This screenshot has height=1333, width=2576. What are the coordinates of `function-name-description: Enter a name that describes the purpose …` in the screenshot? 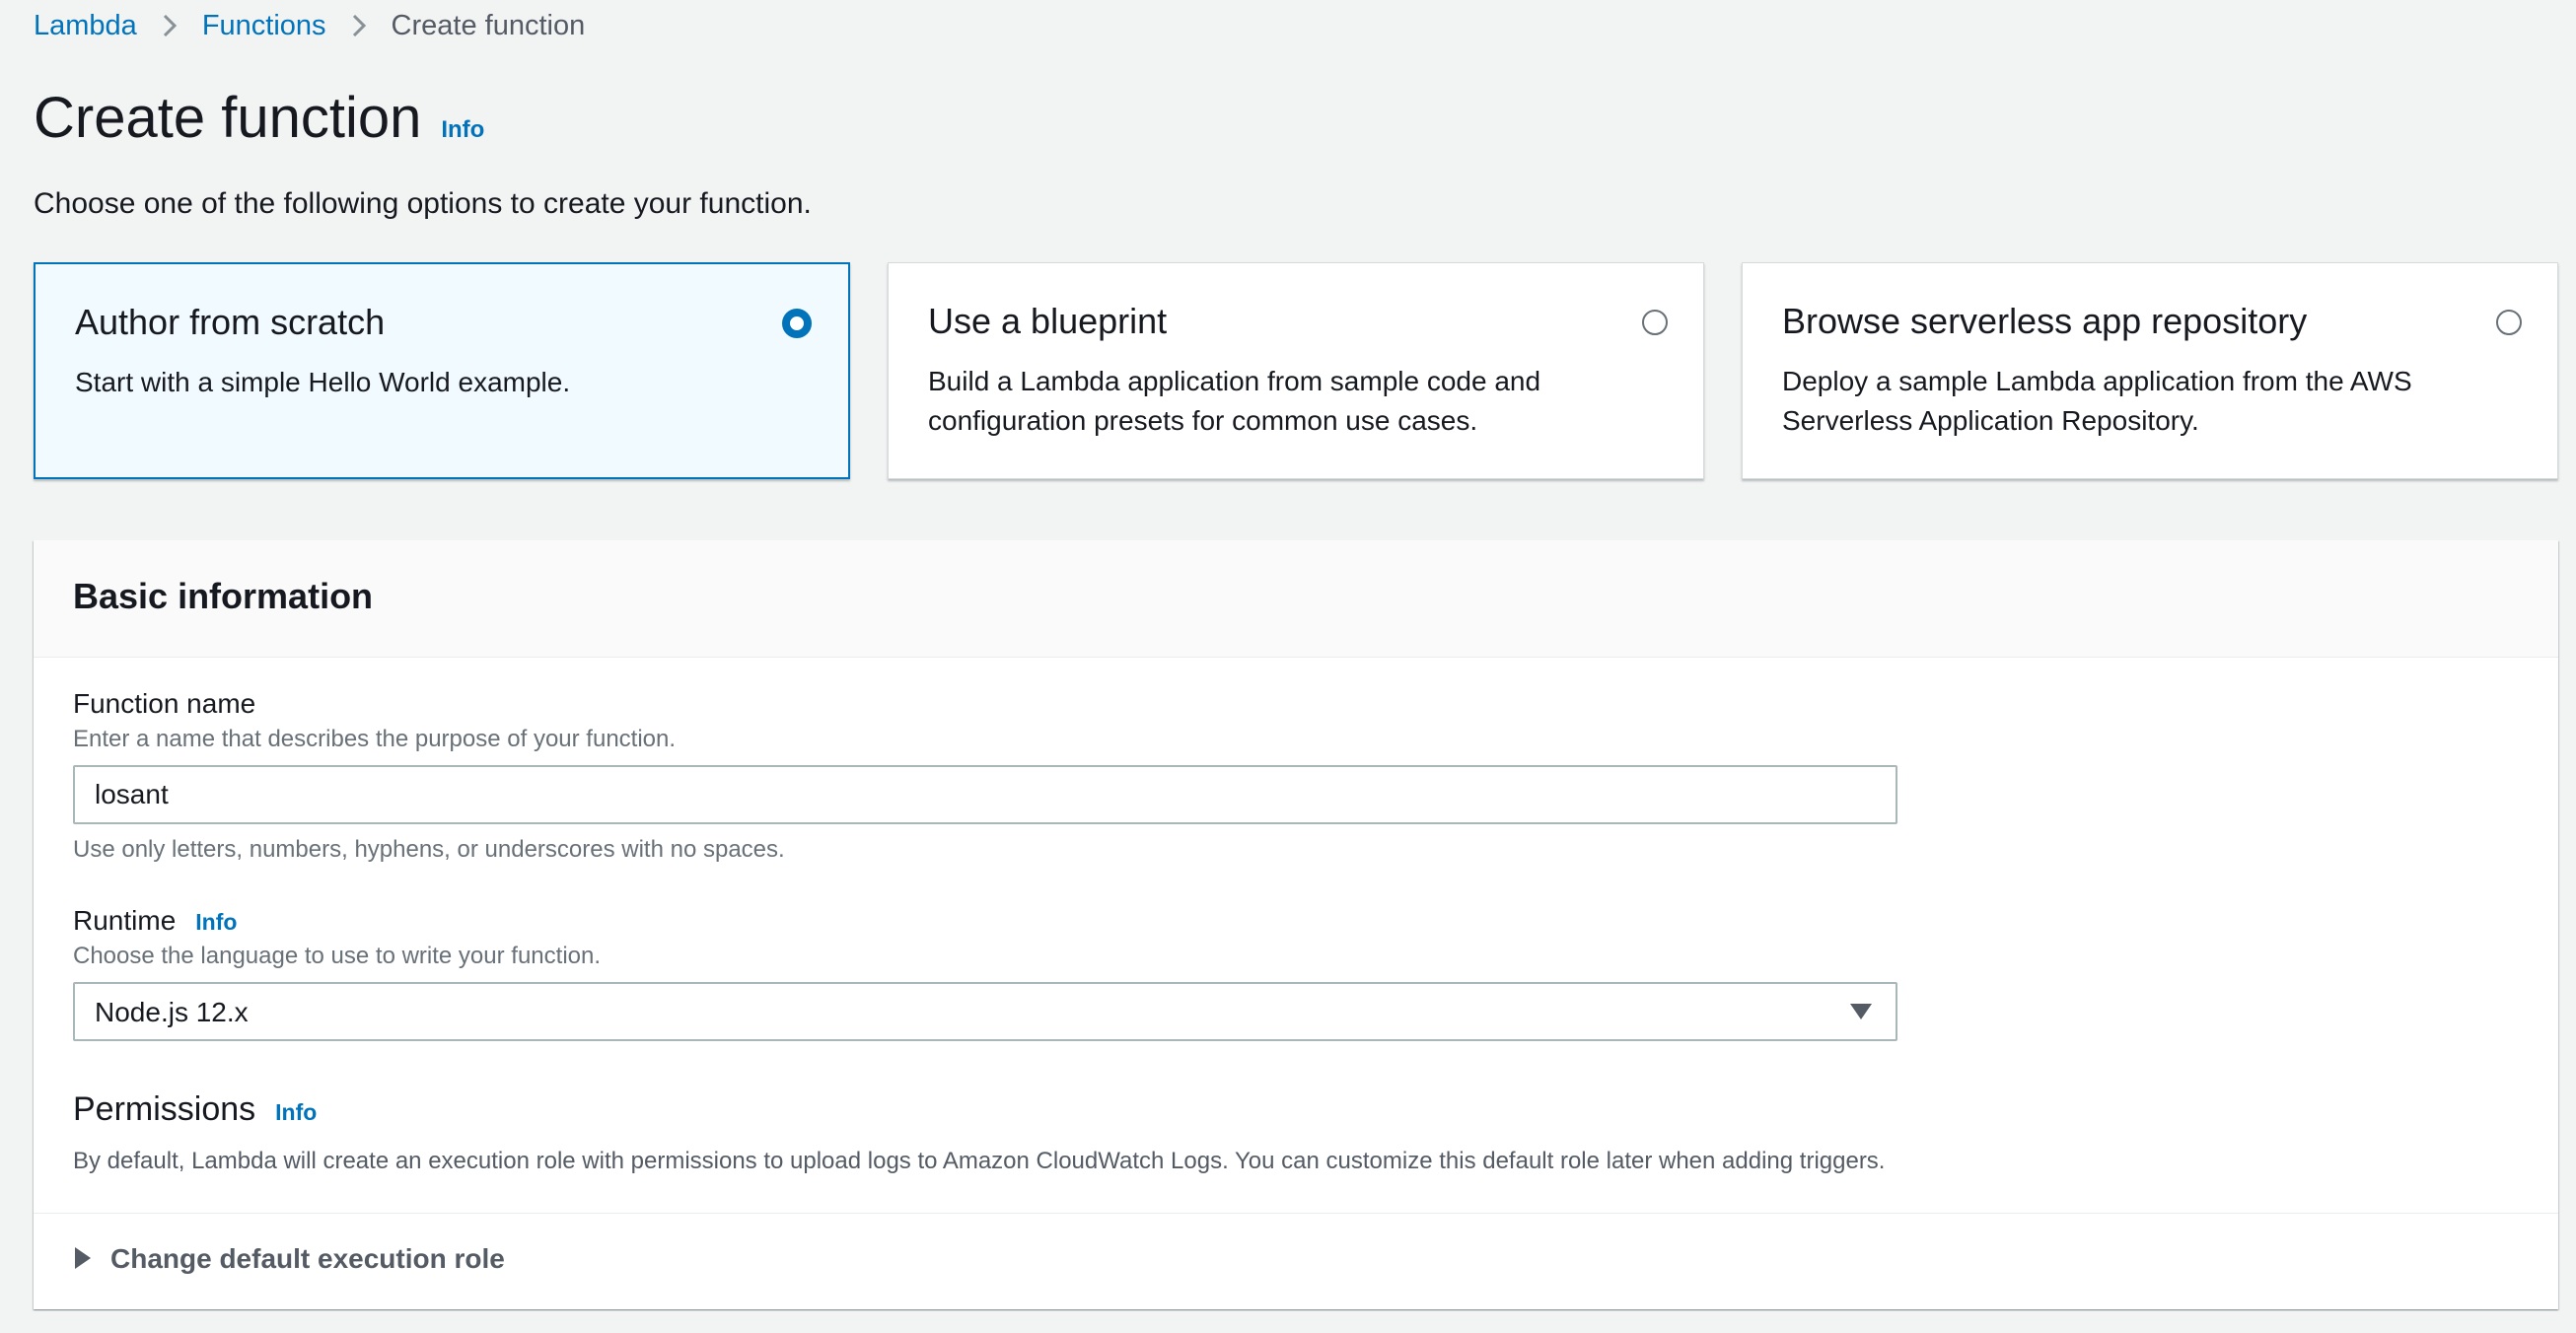 It's located at (375, 739).